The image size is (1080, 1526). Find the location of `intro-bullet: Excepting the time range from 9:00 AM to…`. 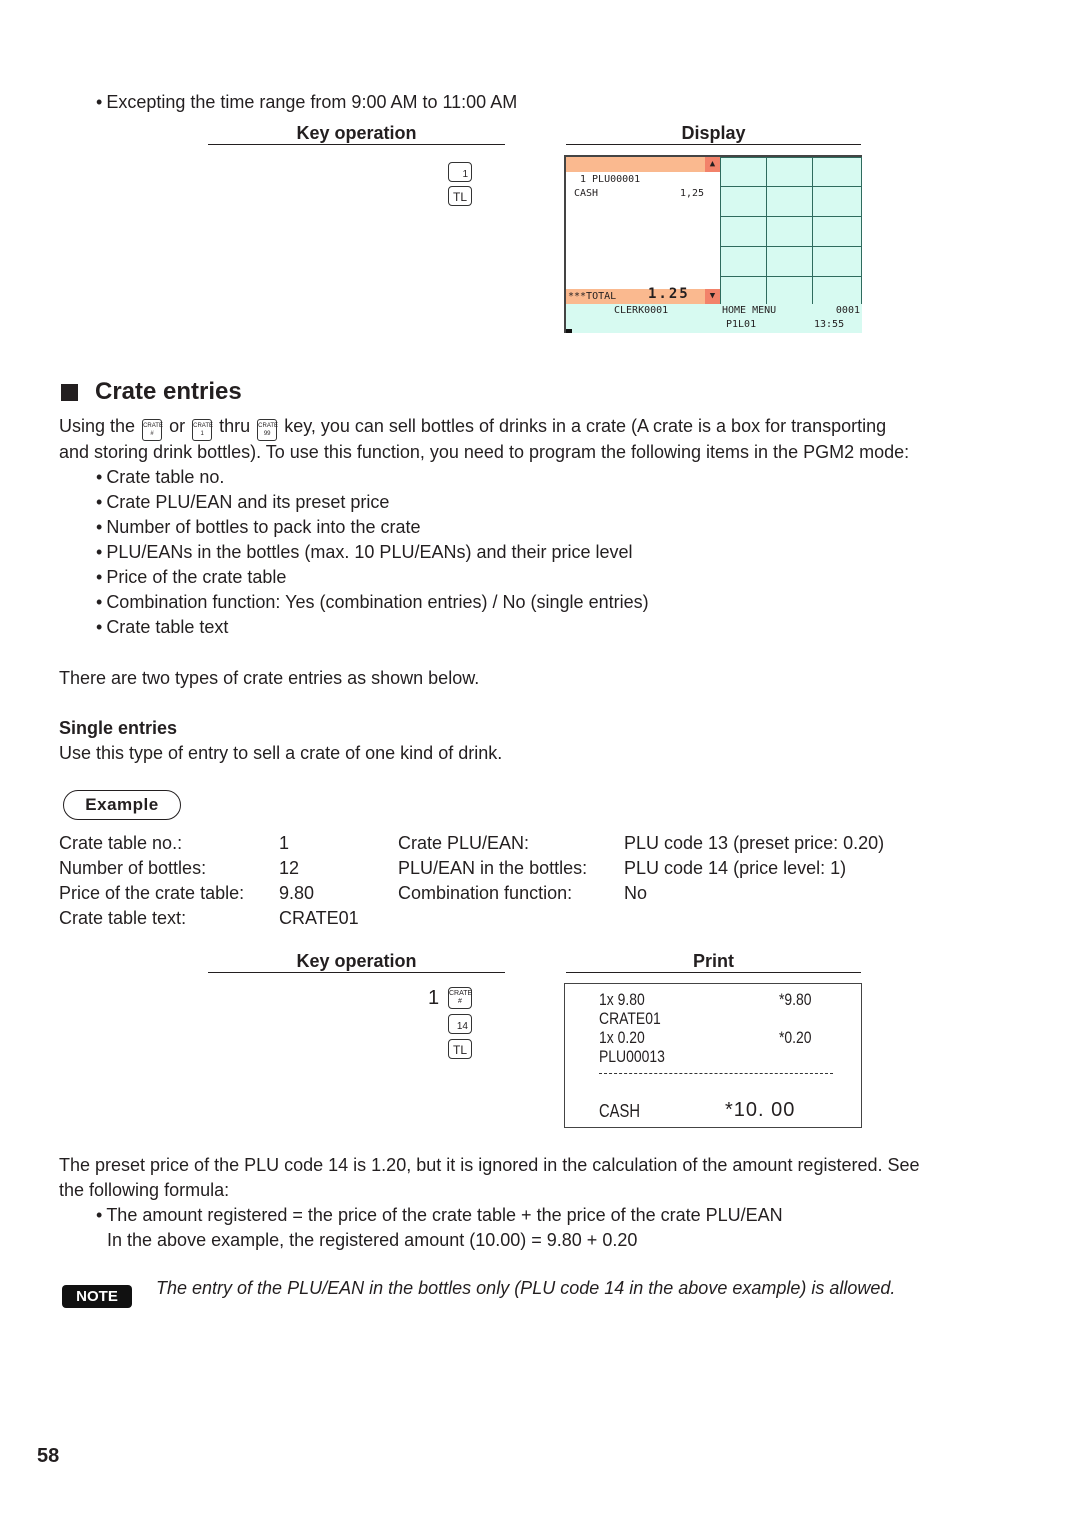

intro-bullet: Excepting the time range from 9:00 AM to… is located at coordinates (306, 102).